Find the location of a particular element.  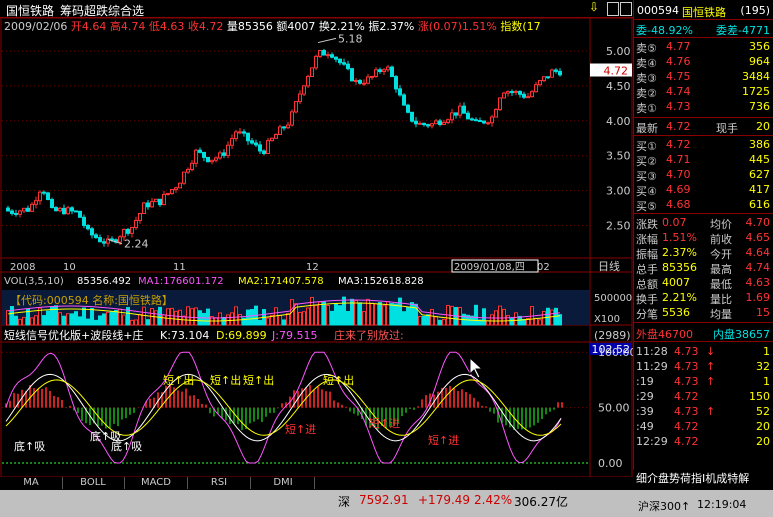

tick-row: 11:28 4.73 ↓ 1 is located at coordinates (703, 351).